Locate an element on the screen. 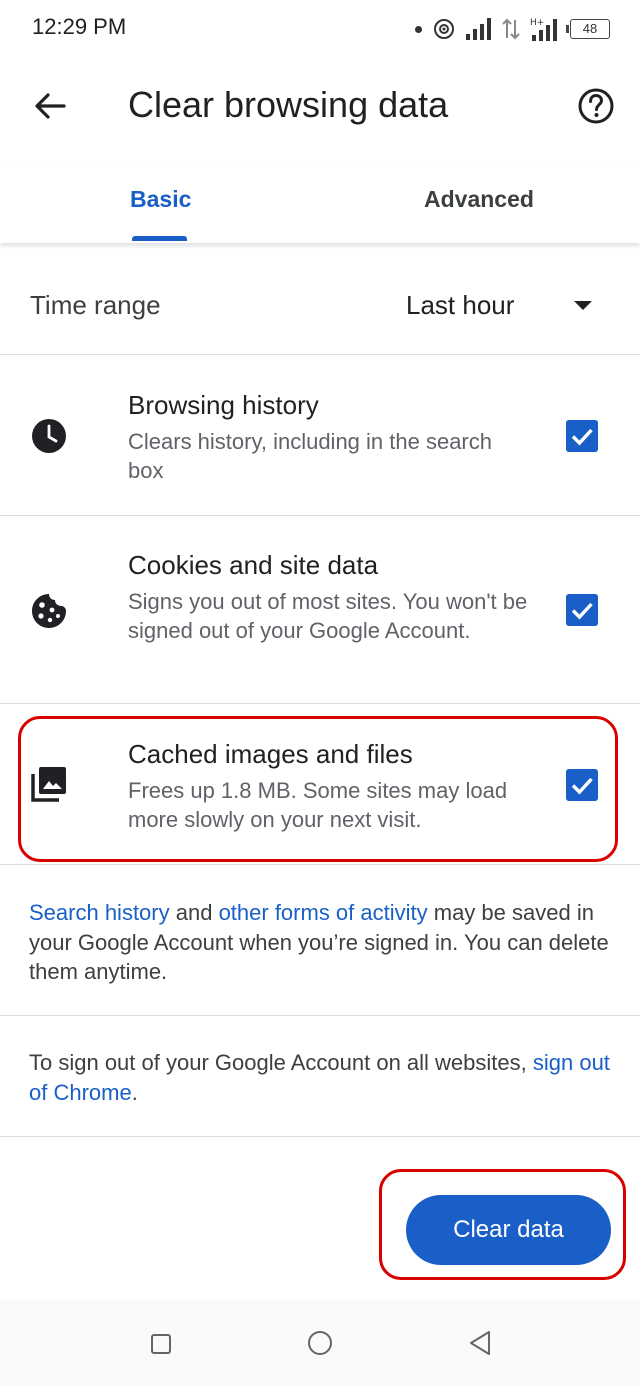 This screenshot has width=640, height=1386. home-circle-icon is located at coordinates (320, 1343).